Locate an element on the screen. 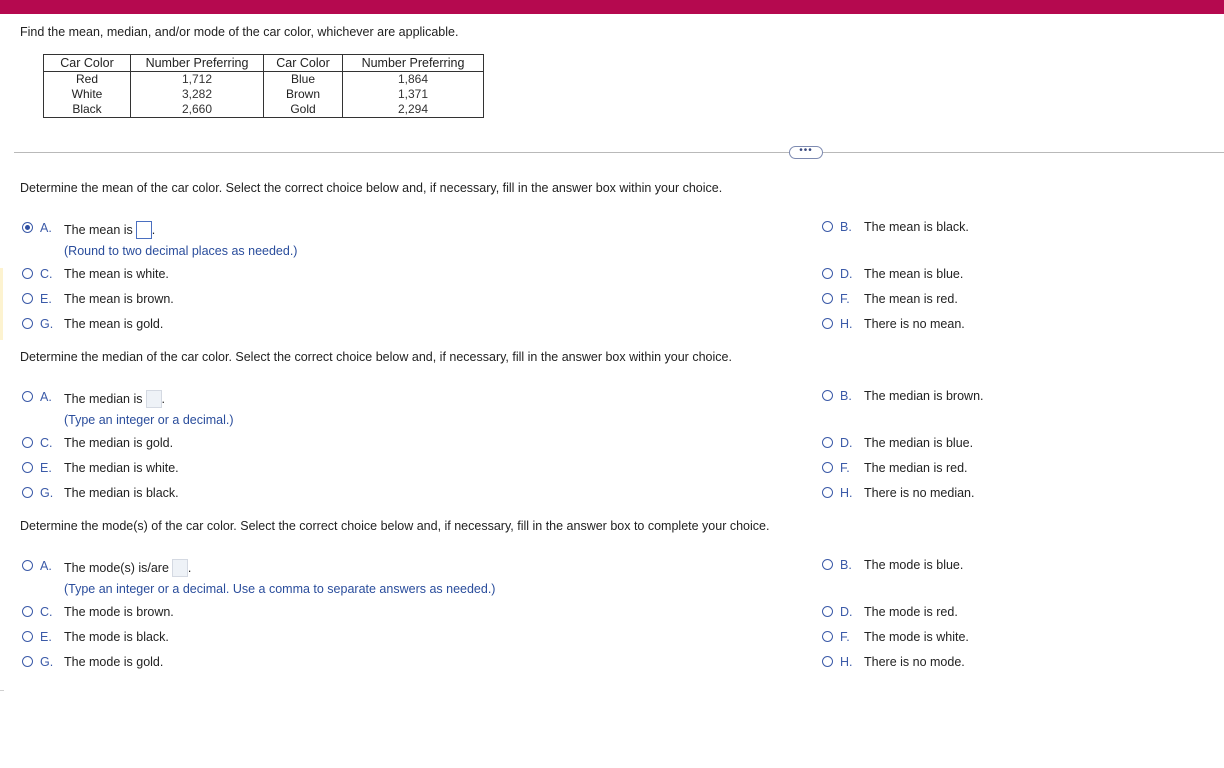 The height and width of the screenshot is (768, 1224). mode-option-e: E. The mode is black. is located at coordinates (95, 637).